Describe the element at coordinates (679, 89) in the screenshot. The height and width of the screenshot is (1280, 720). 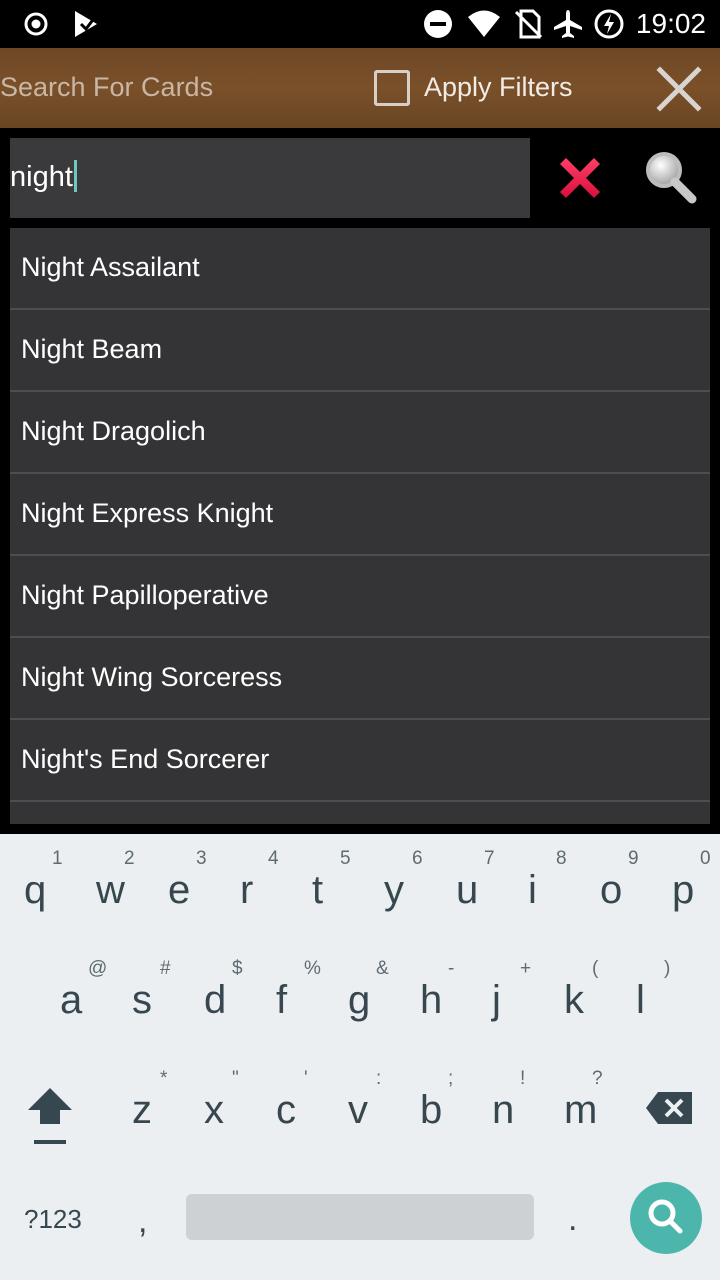
I see `close-icon` at that location.